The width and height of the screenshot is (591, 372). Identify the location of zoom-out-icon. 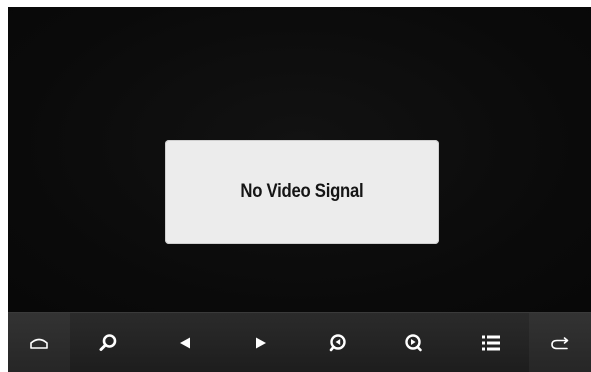
(338, 343).